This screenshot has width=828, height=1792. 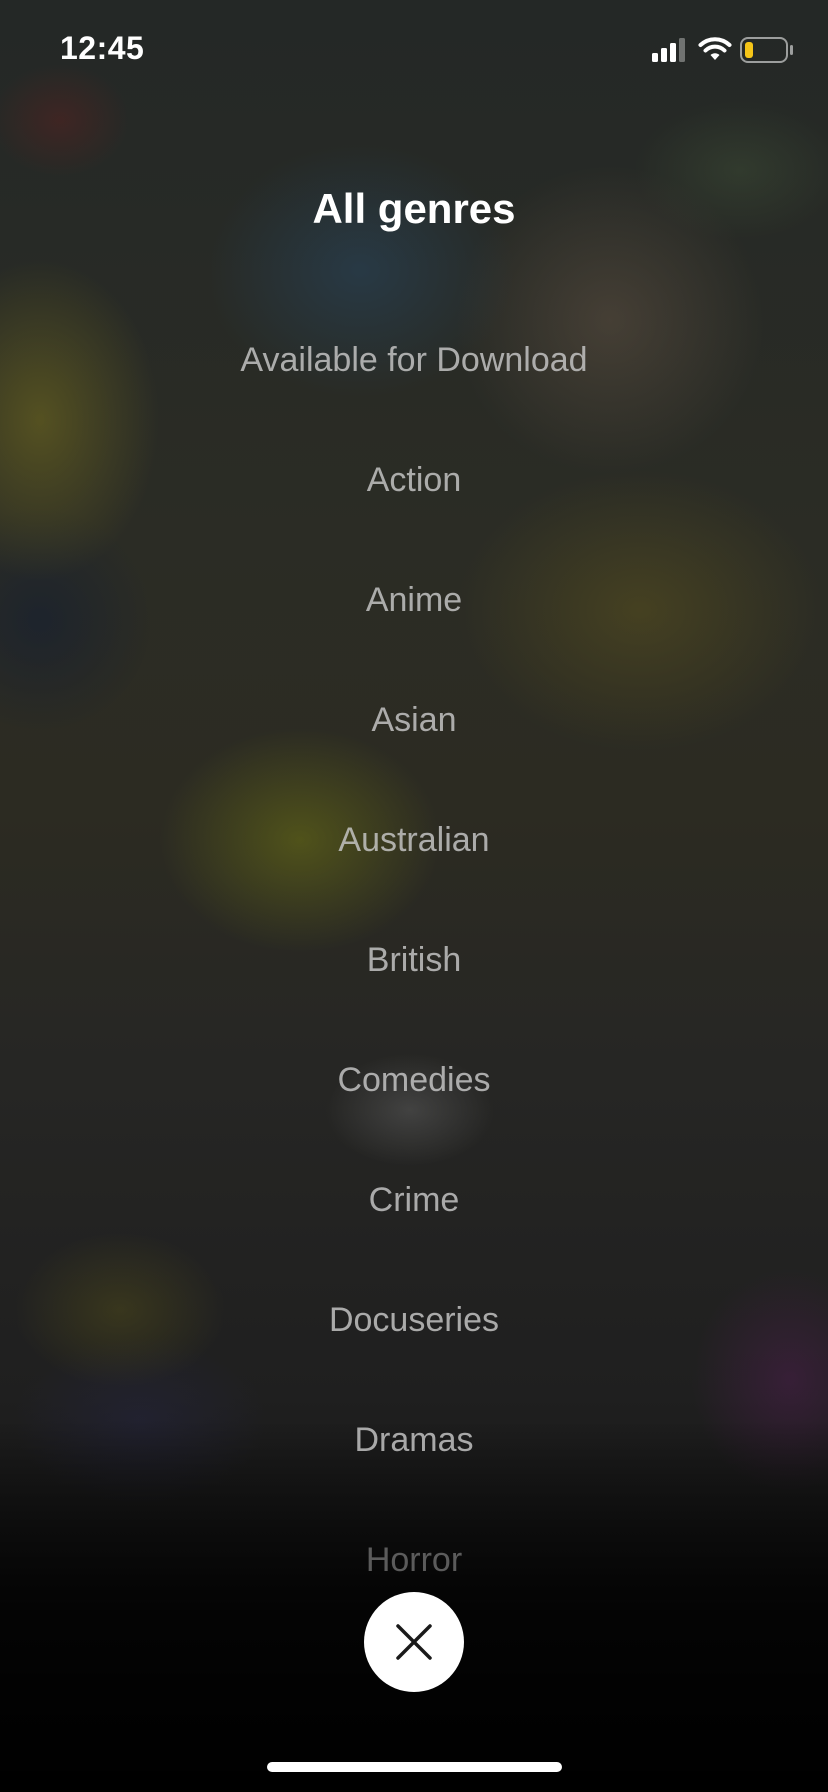 What do you see at coordinates (766, 50) in the screenshot?
I see `battery-icon` at bounding box center [766, 50].